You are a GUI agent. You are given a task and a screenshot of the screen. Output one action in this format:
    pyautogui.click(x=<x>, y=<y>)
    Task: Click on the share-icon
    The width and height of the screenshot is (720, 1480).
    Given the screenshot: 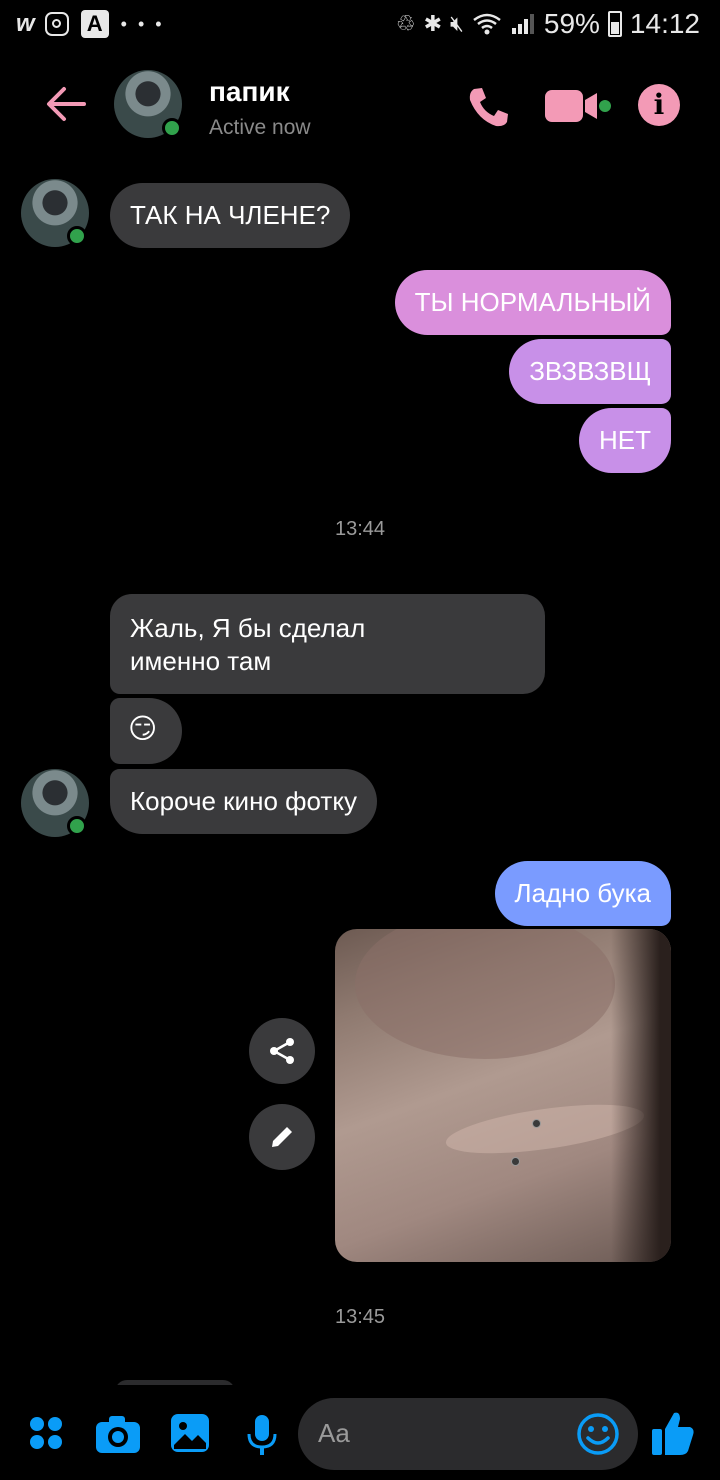 What is the action you would take?
    pyautogui.click(x=282, y=1051)
    